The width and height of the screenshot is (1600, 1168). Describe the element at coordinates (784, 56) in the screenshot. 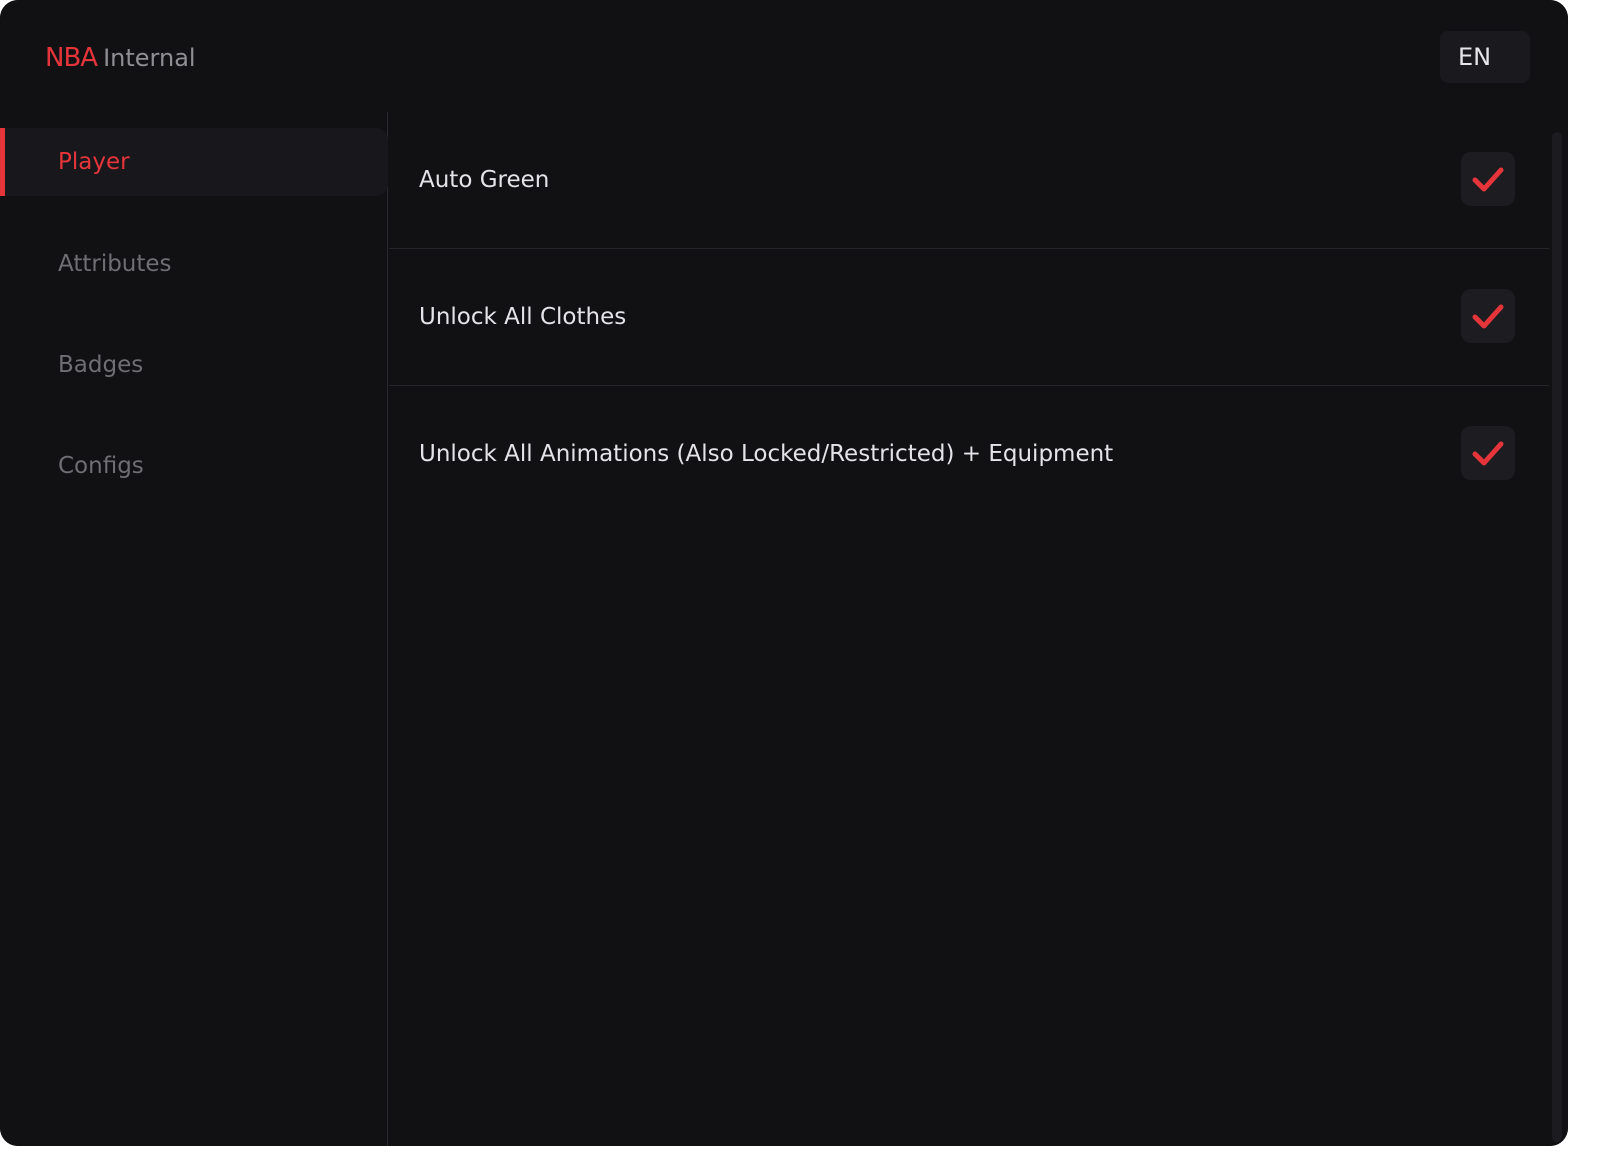

I see `top-bar: NBA Internal EN` at that location.